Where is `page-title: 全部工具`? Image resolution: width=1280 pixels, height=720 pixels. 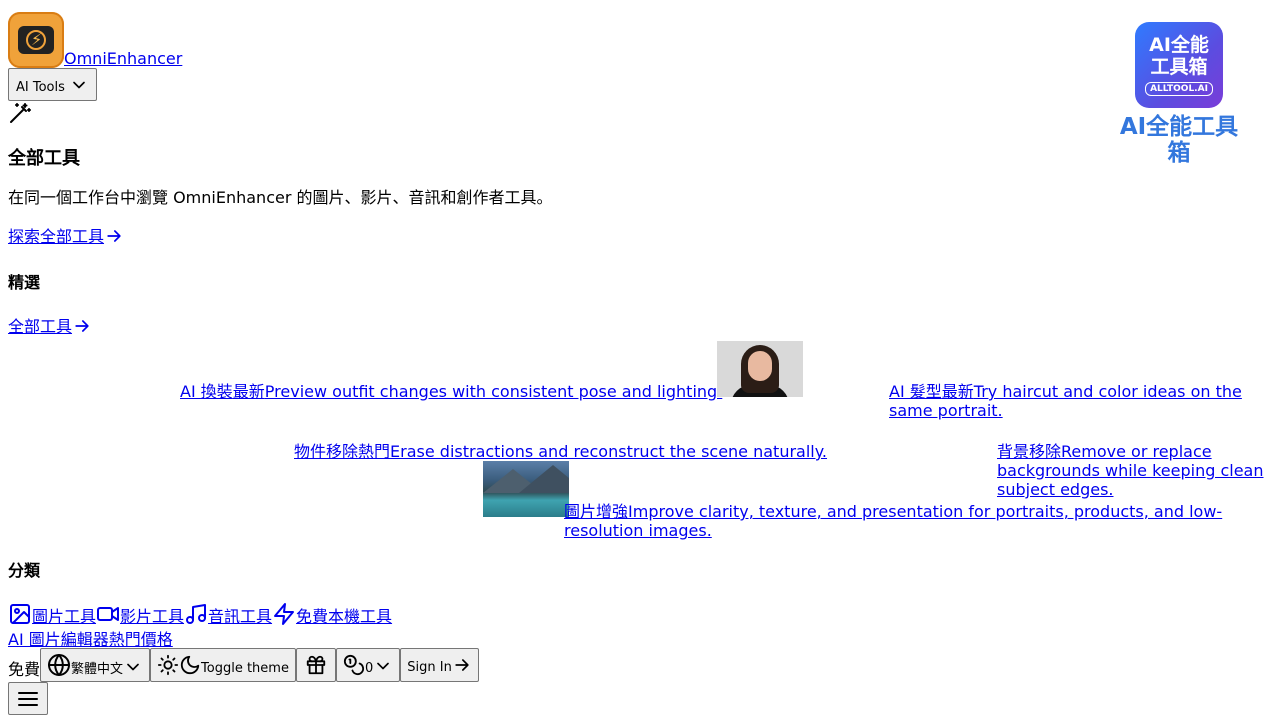
page-title: 全部工具 is located at coordinates (44, 158).